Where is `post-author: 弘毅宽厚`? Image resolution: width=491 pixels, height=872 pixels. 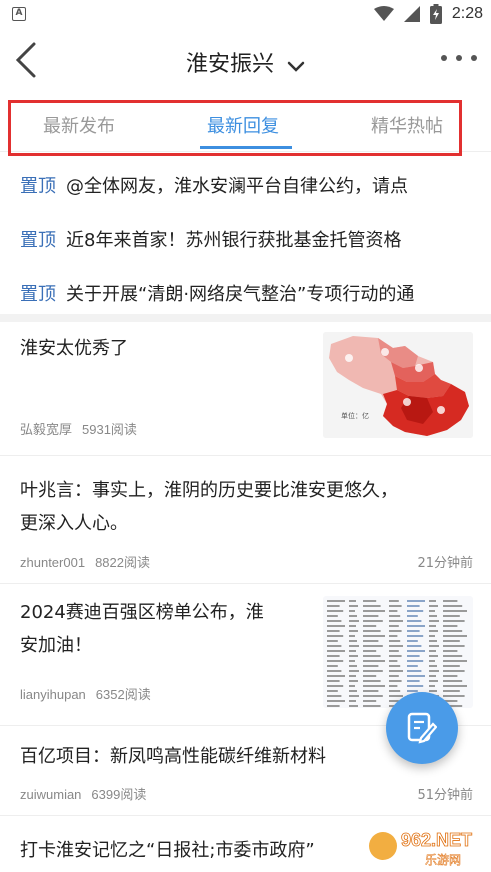
post-author: 弘毅宽厚 is located at coordinates (46, 429).